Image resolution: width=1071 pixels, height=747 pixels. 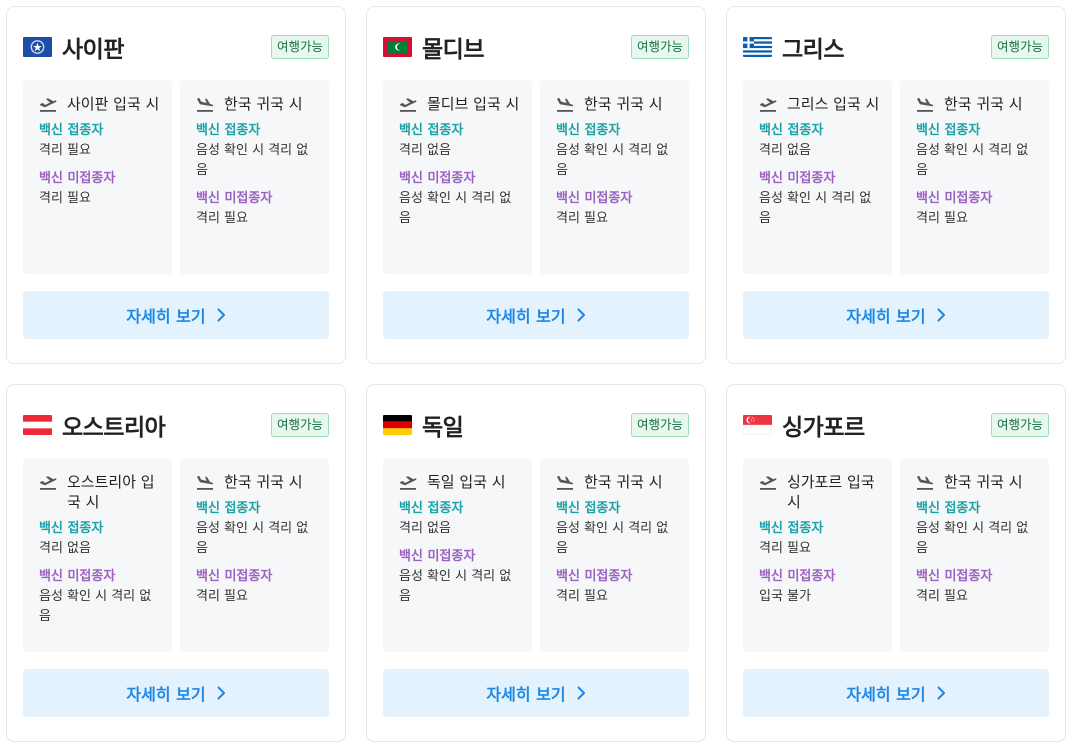 I want to click on singapore-flag-icon, so click(x=757, y=425).